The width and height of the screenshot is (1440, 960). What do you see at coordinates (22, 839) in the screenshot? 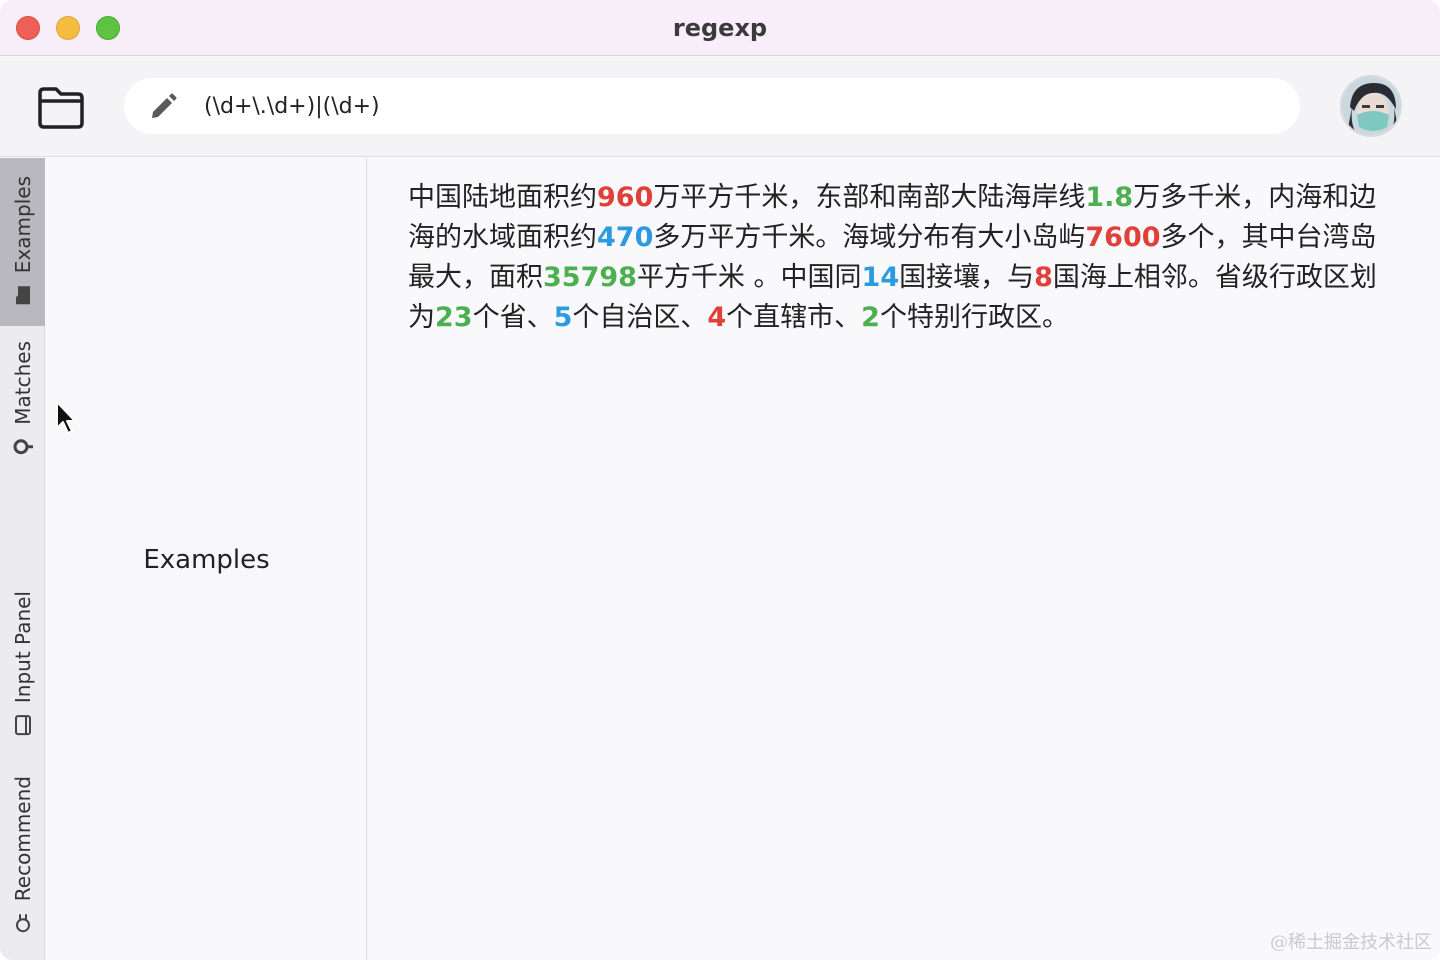
I see `tab-label: Recommend` at bounding box center [22, 839].